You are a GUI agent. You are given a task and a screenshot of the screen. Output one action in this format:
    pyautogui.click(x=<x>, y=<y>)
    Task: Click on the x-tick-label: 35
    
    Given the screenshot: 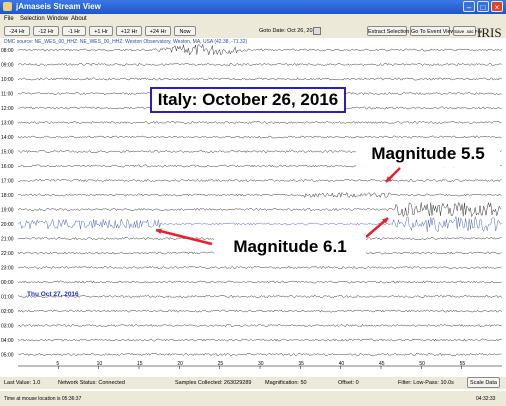 What is the action you would take?
    pyautogui.click(x=301, y=364)
    